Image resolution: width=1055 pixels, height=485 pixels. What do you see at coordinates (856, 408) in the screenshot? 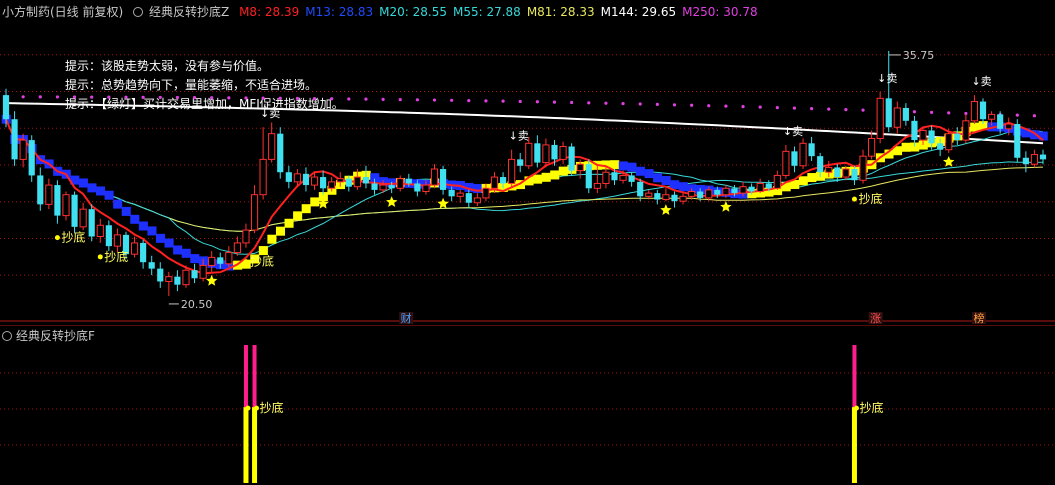
I see `sub-buy-dot` at bounding box center [856, 408].